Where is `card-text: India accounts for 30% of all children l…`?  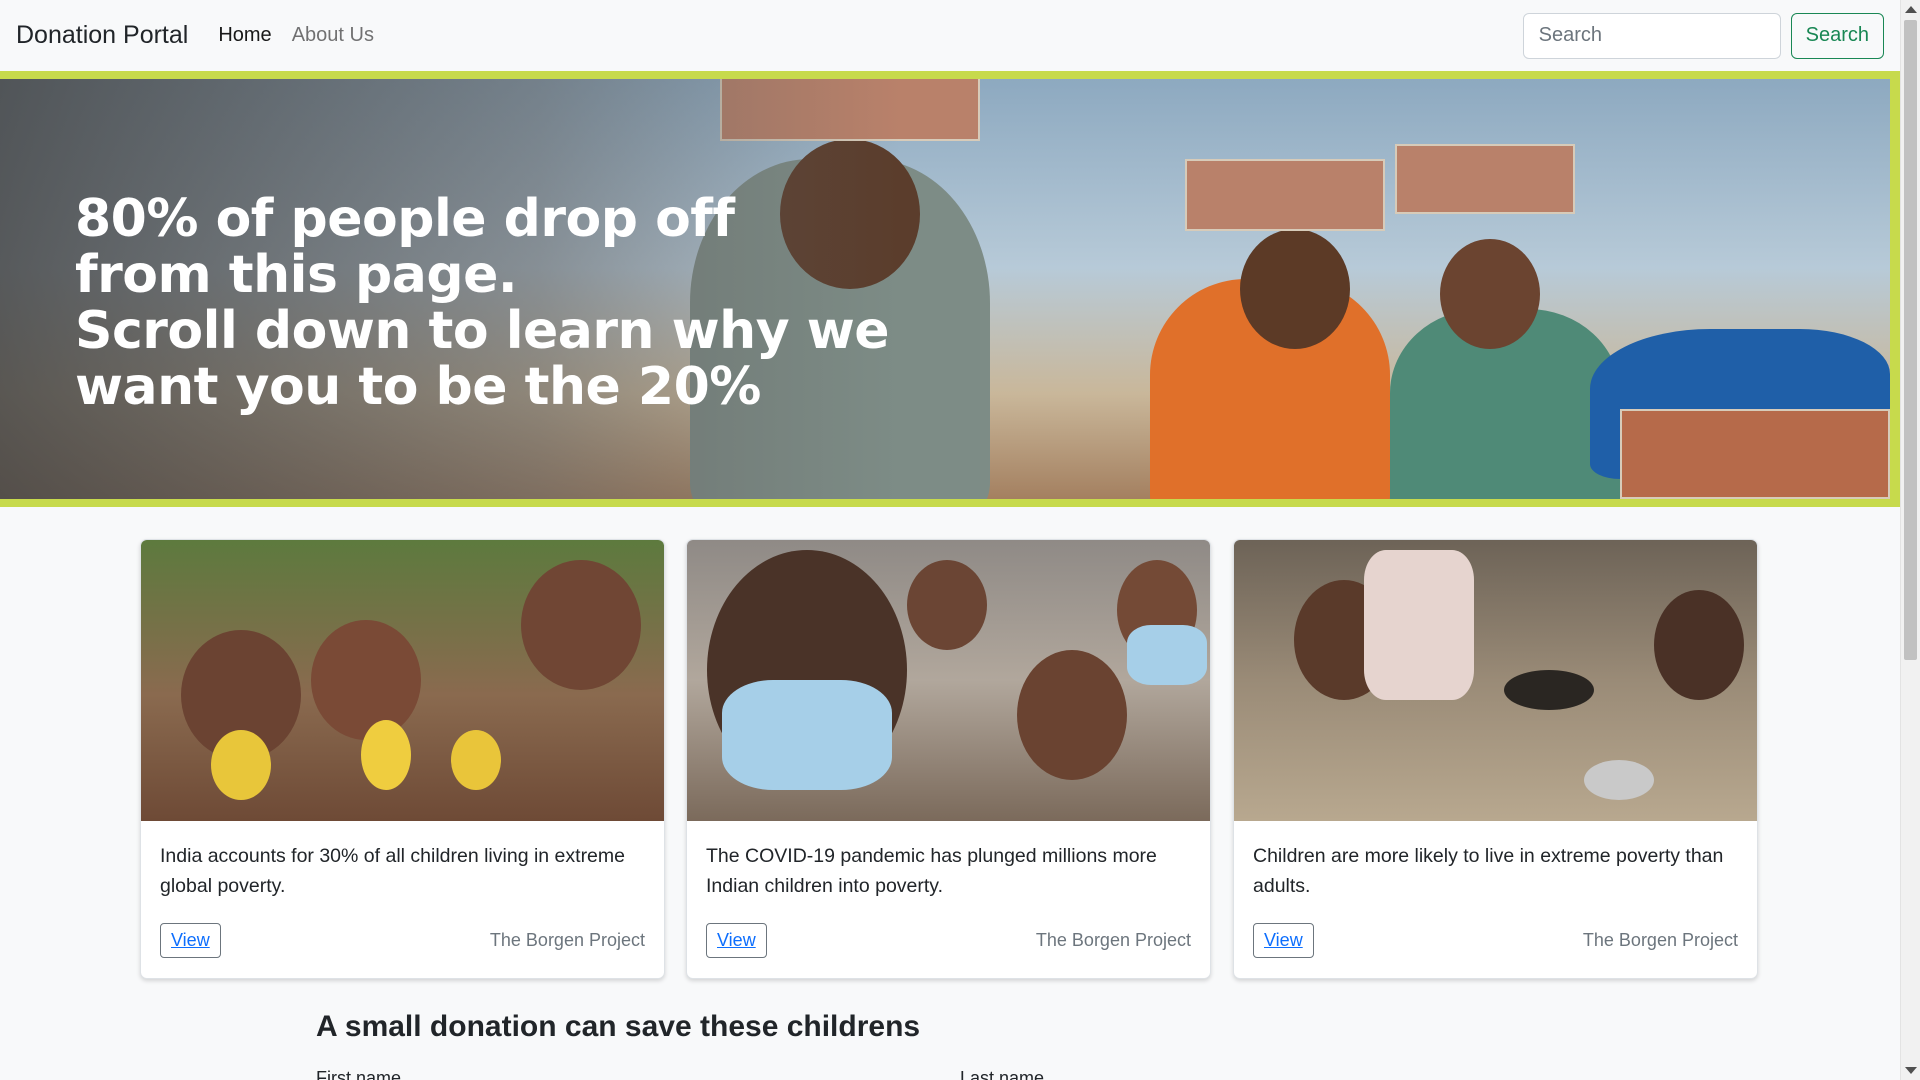 card-text: India accounts for 30% of all children l… is located at coordinates (392, 871).